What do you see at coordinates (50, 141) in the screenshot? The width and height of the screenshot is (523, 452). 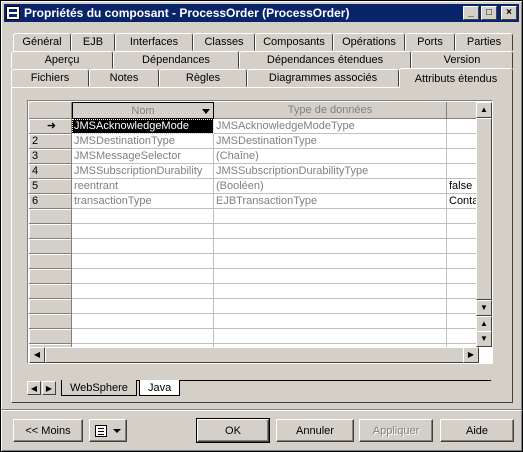 I see `row-header: 2` at bounding box center [50, 141].